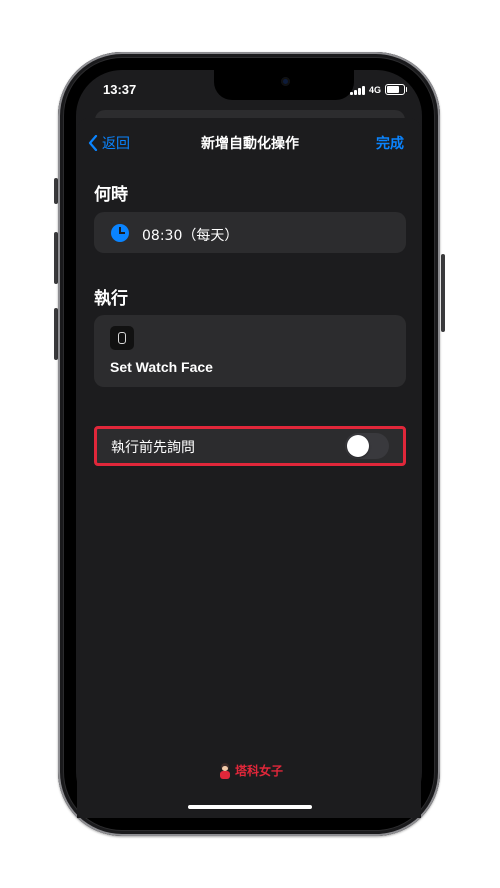 This screenshot has width=500, height=888. Describe the element at coordinates (390, 143) in the screenshot. I see `done-button: 完成` at that location.